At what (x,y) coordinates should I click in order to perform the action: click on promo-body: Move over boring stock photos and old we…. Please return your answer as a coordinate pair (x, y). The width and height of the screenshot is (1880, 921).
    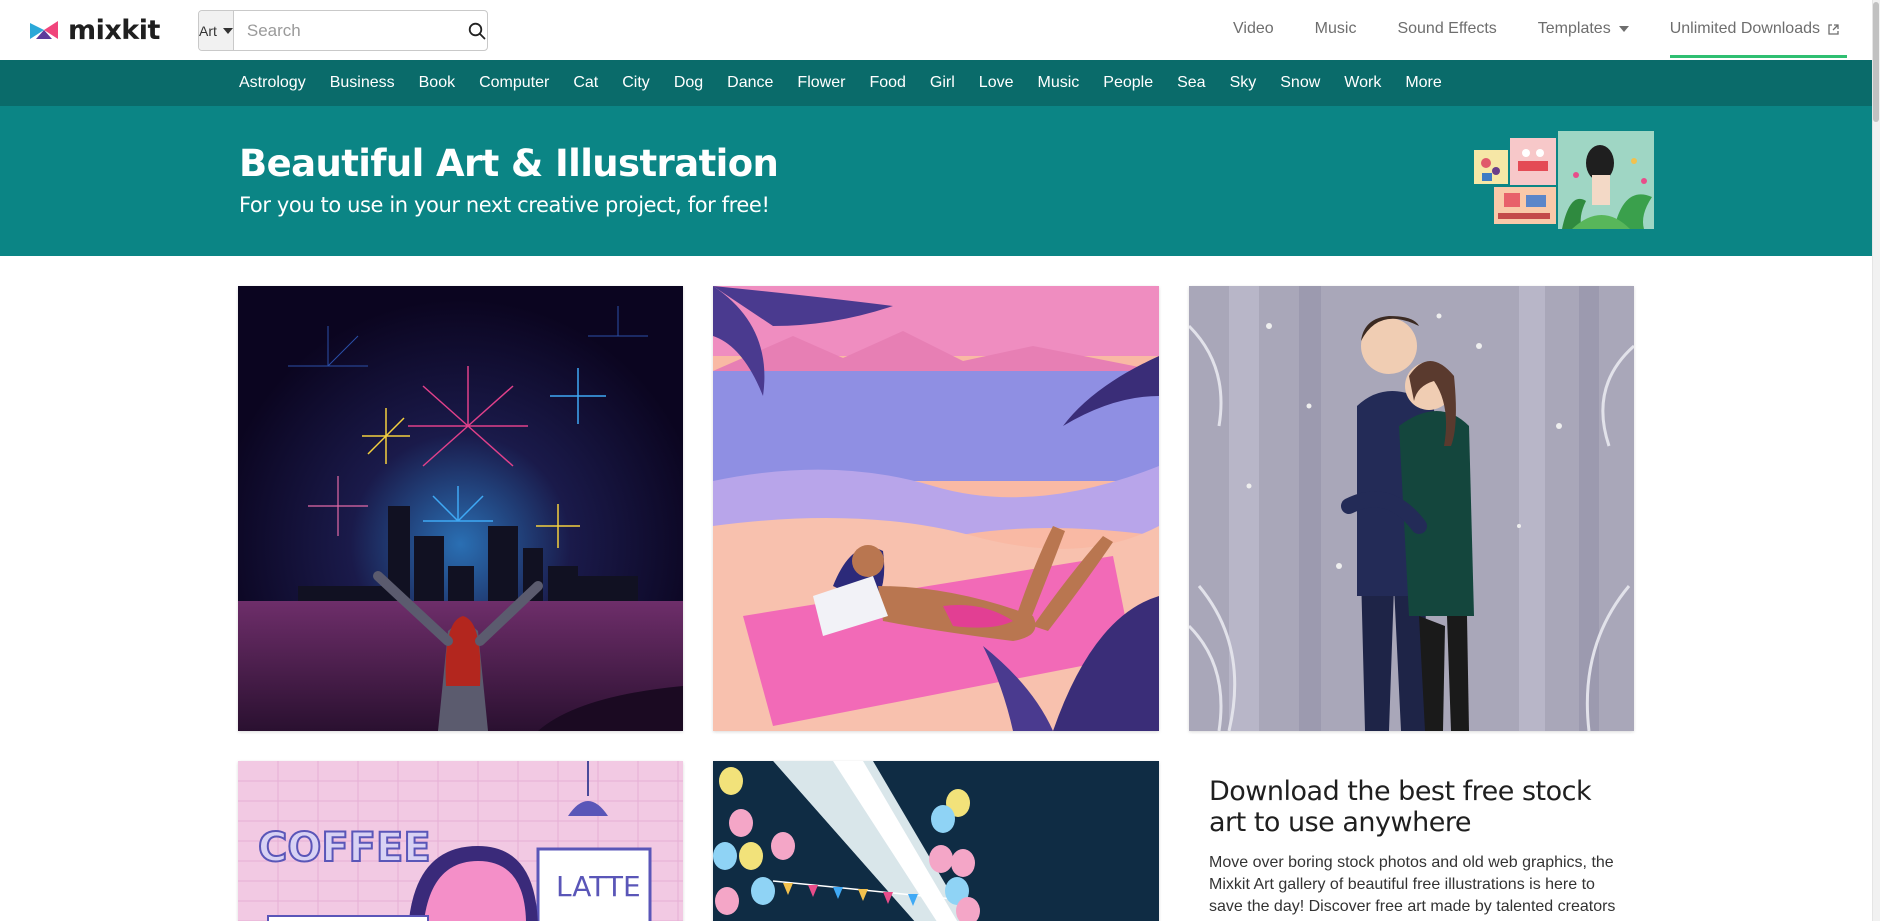
    Looking at the image, I should click on (1412, 884).